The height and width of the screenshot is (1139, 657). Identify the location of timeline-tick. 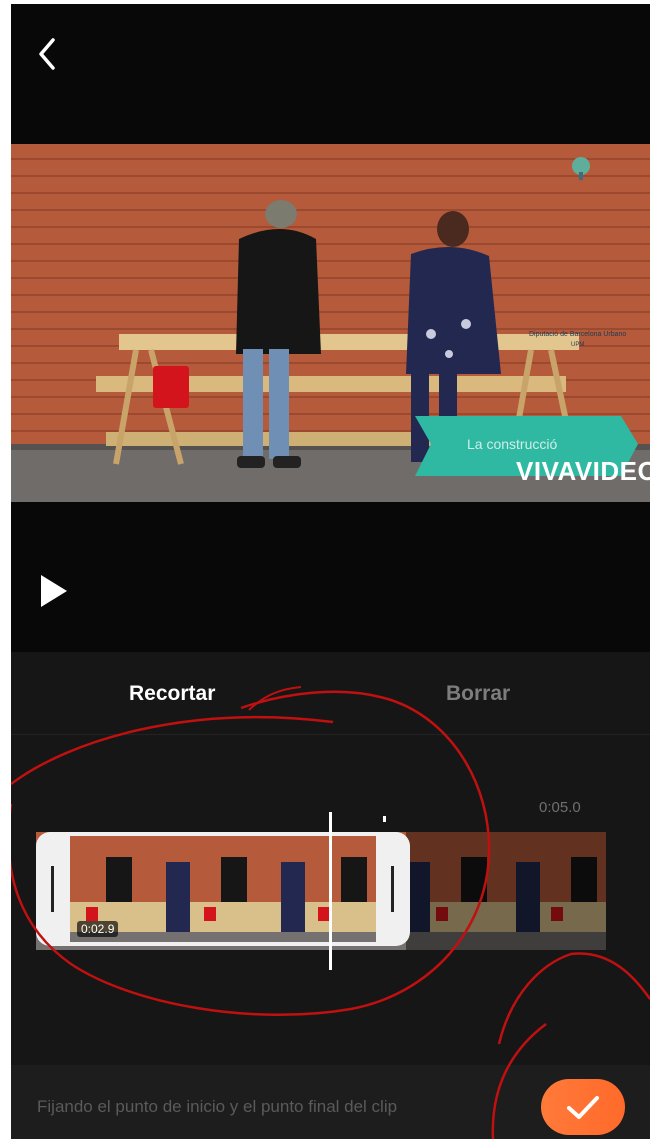
(384, 819).